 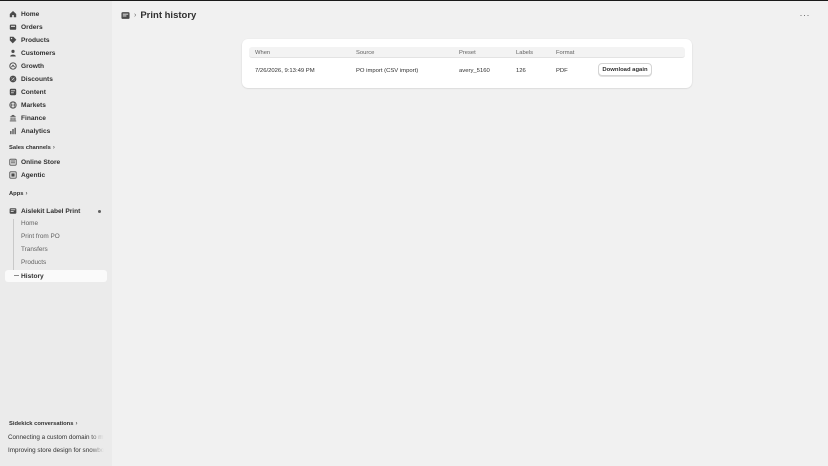 What do you see at coordinates (56, 175) in the screenshot?
I see `sidebar-item-agentic: Agentic` at bounding box center [56, 175].